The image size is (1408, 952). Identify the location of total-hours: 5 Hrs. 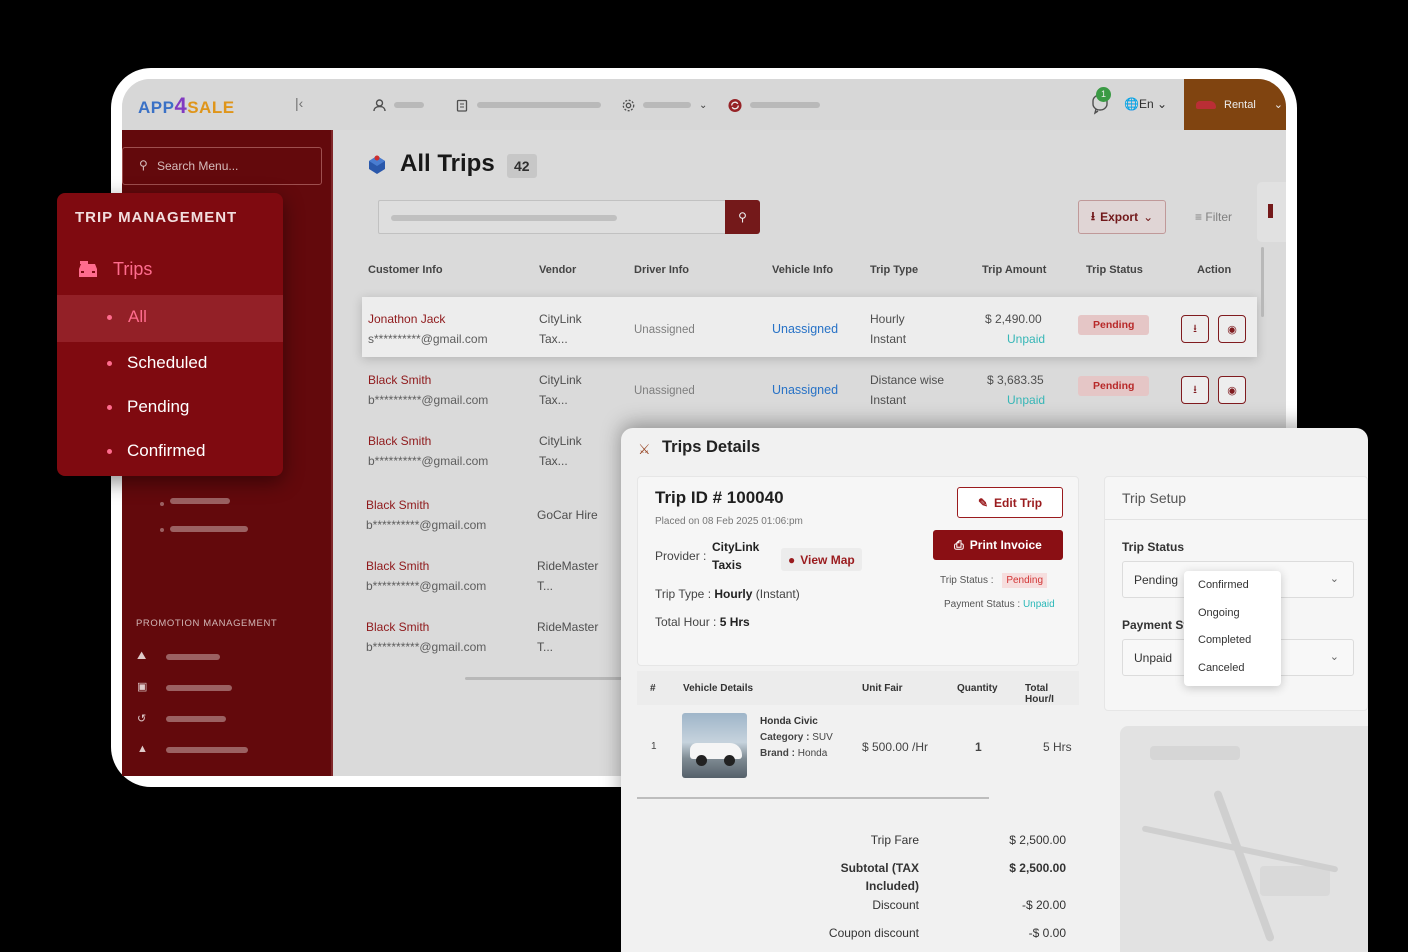
(1057, 747).